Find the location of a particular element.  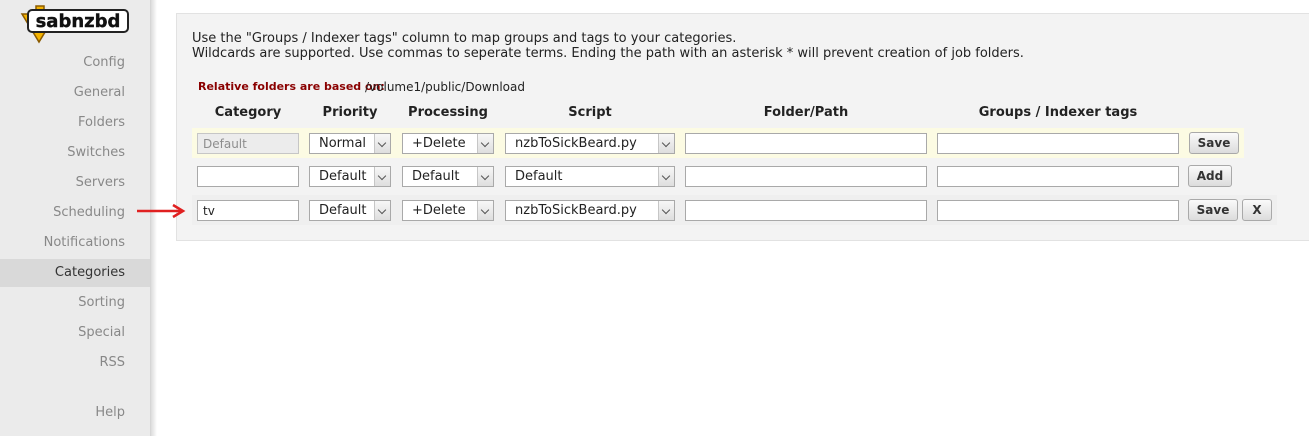

sidebar-item-config: Config is located at coordinates (75, 63).